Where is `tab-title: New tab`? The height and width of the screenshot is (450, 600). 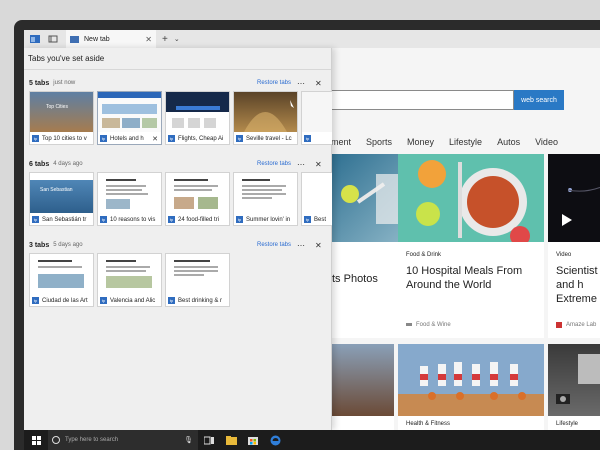
tab-title: New tab is located at coordinates (97, 39).